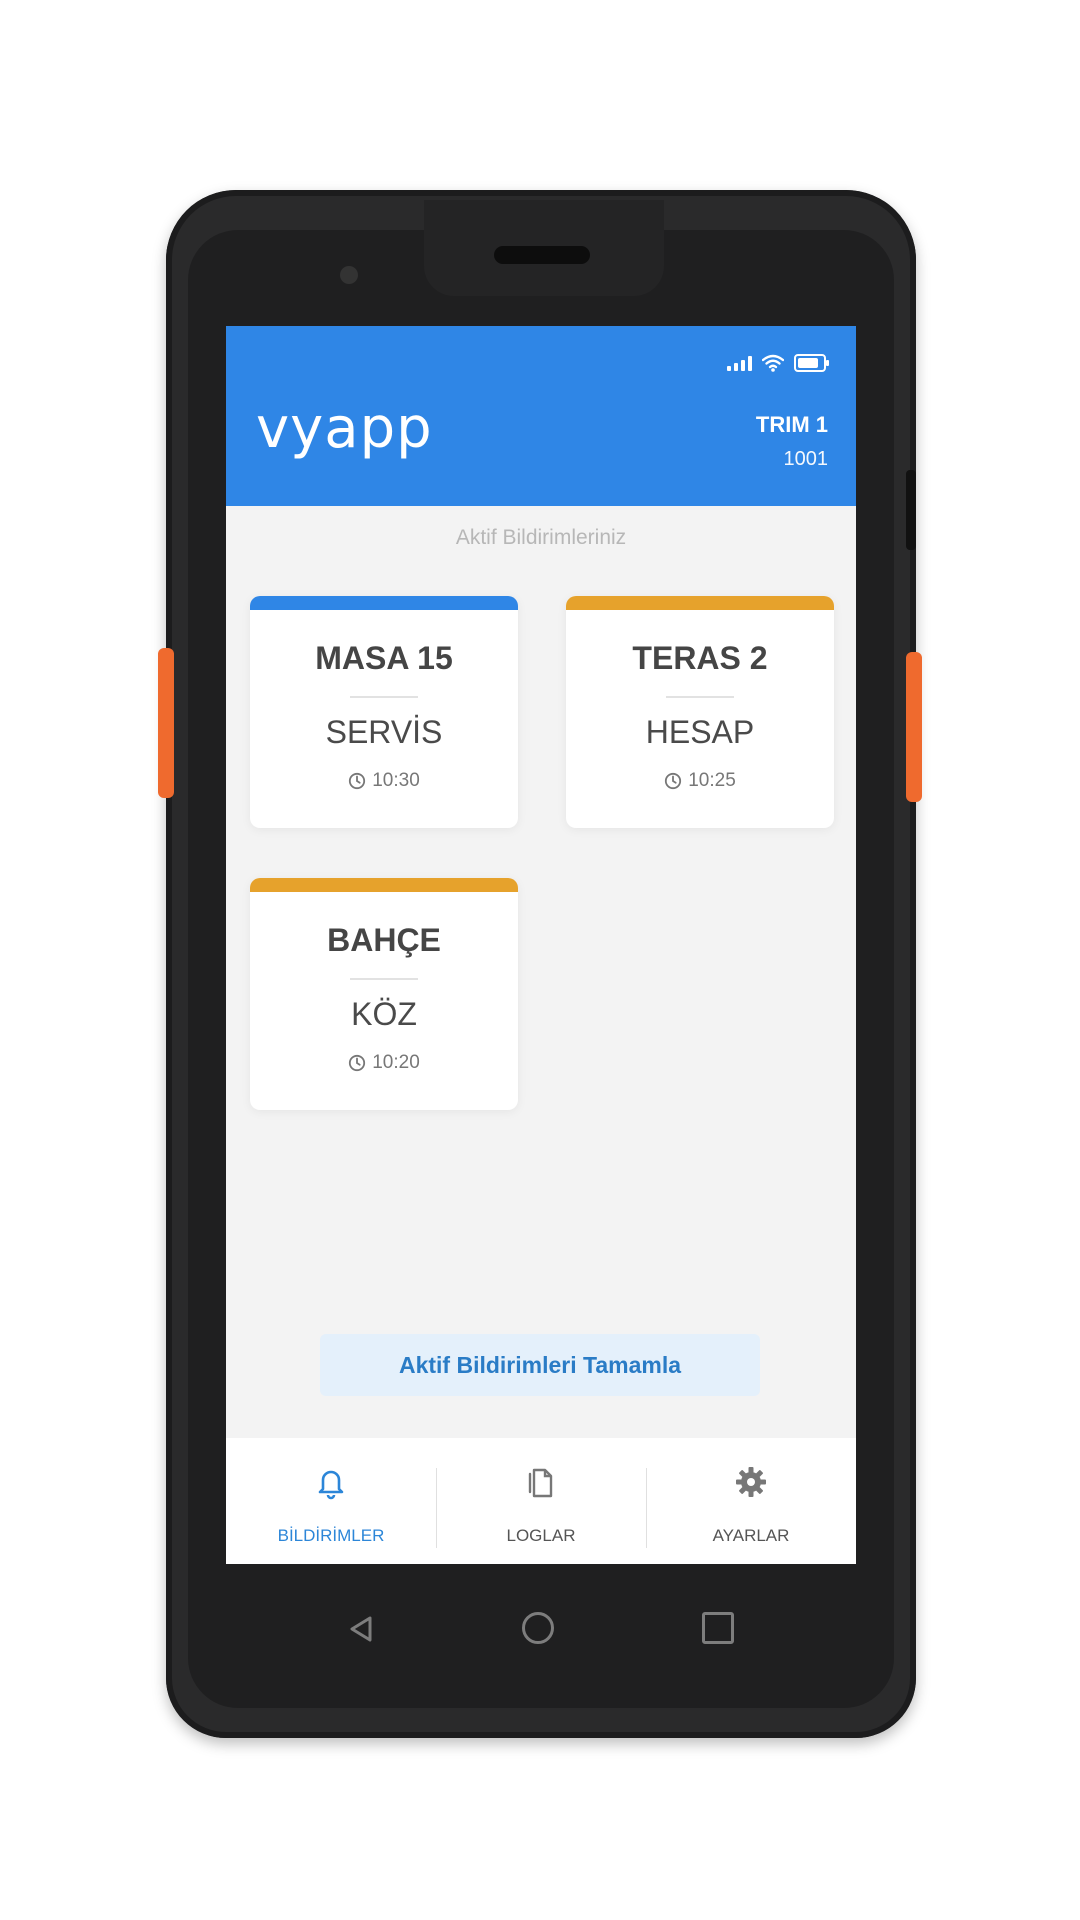 Image resolution: width=1080 pixels, height=1920 pixels. What do you see at coordinates (331, 1485) in the screenshot?
I see `bell-icon` at bounding box center [331, 1485].